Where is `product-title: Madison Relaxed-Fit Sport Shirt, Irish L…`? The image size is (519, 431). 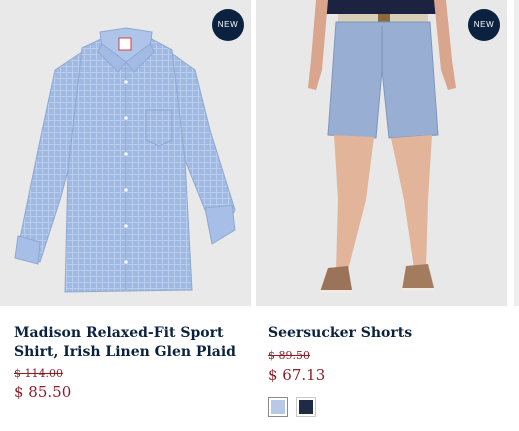
product-title: Madison Relaxed-Fit Sport Shirt, Irish L… is located at coordinates (132, 343).